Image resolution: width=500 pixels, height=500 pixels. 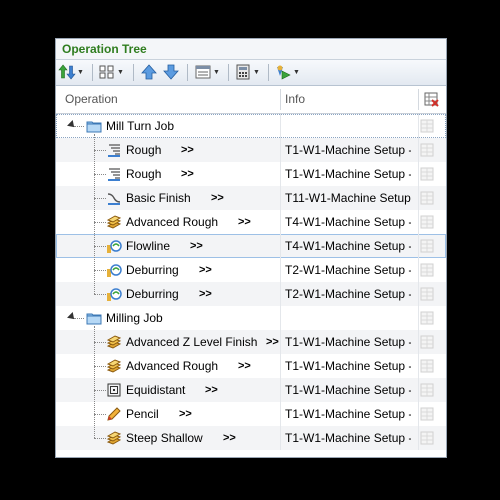 I want to click on flowline-icon, so click(x=114, y=246).